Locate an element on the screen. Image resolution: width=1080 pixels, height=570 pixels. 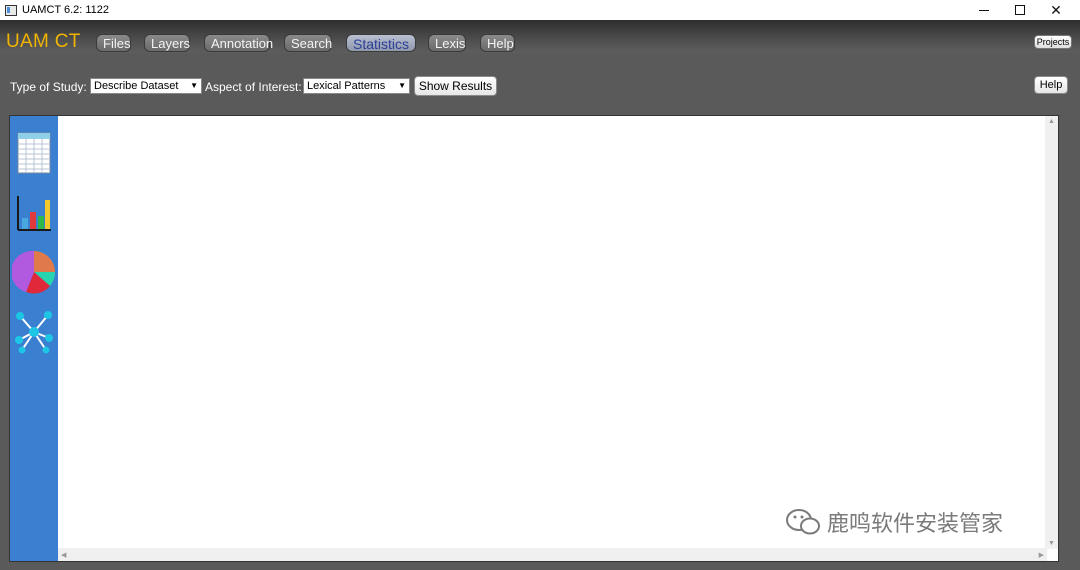
close-icon: ✕ is located at coordinates (1056, 9).